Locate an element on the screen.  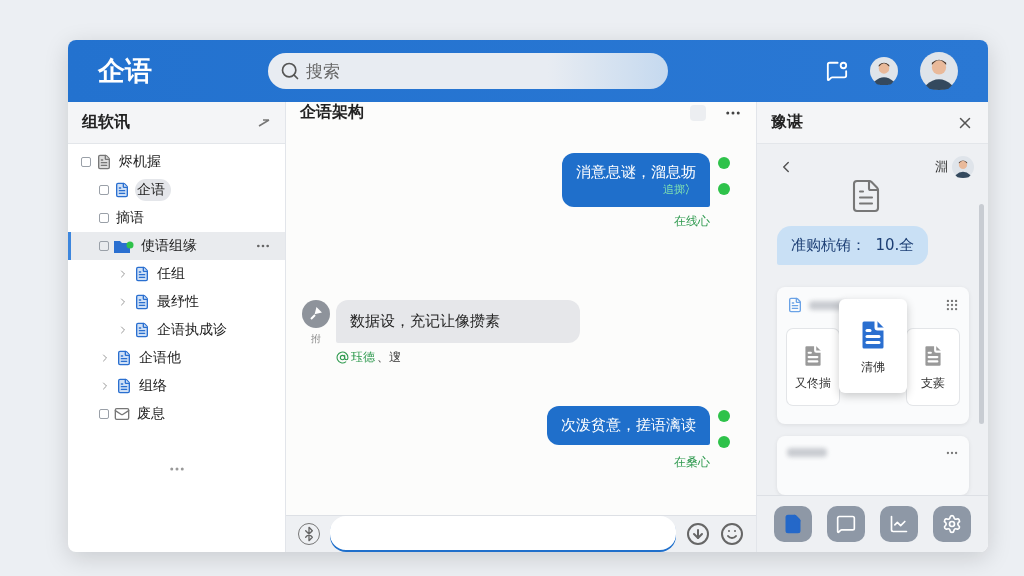
sender-name: 拊 is located at coordinates (316, 339).